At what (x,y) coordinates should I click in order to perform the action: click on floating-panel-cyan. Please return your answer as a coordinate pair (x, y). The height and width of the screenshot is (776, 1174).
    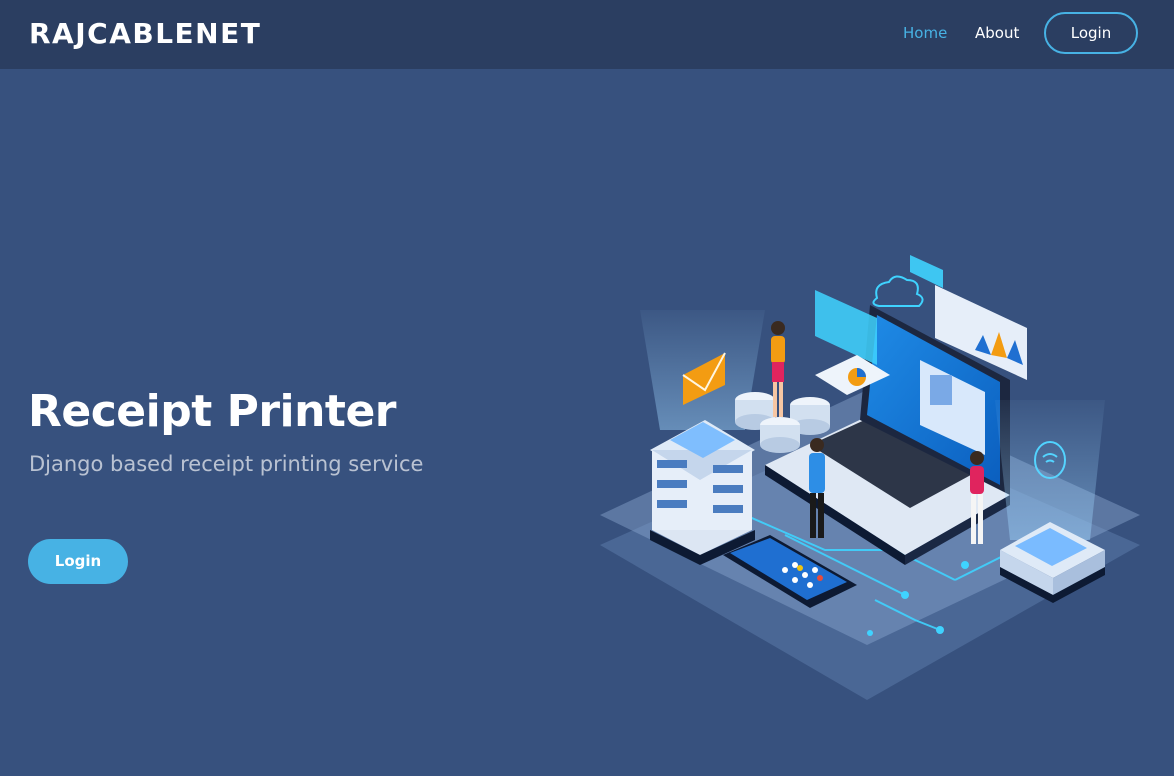
    Looking at the image, I should click on (846, 327).